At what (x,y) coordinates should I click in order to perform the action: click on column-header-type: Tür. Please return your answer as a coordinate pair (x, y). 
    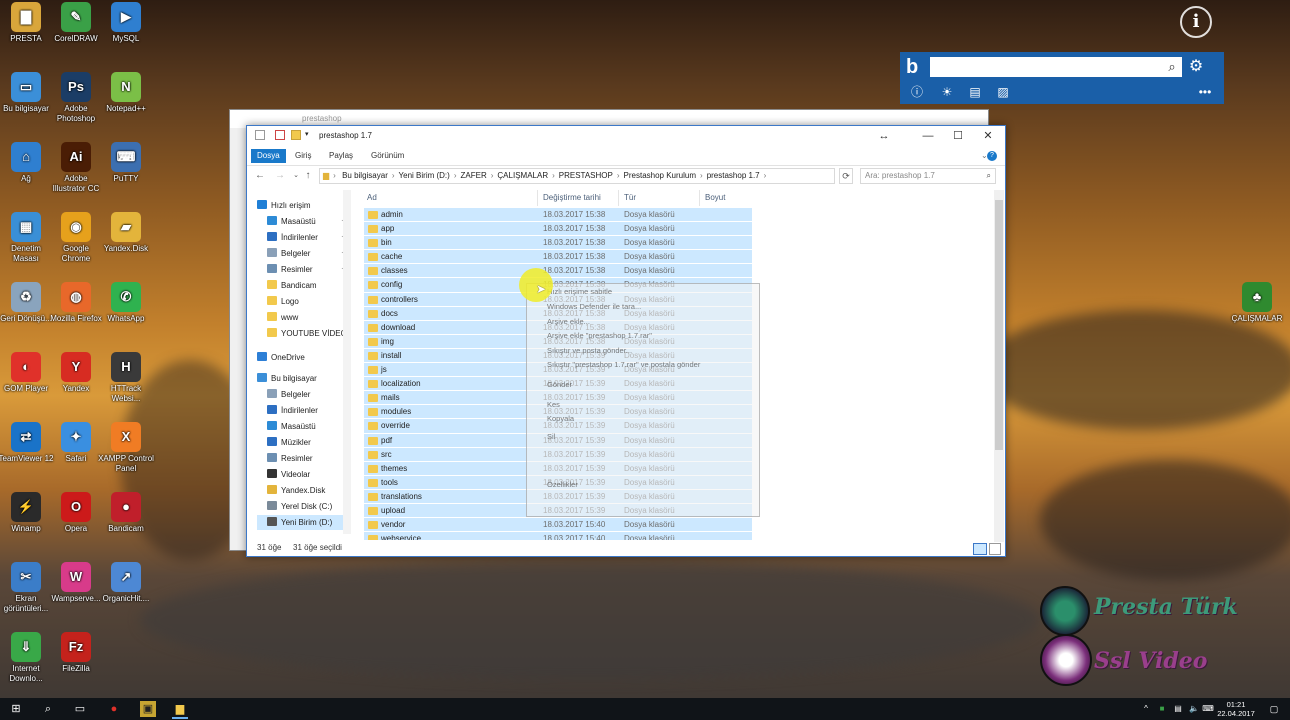
    Looking at the image, I should click on (630, 198).